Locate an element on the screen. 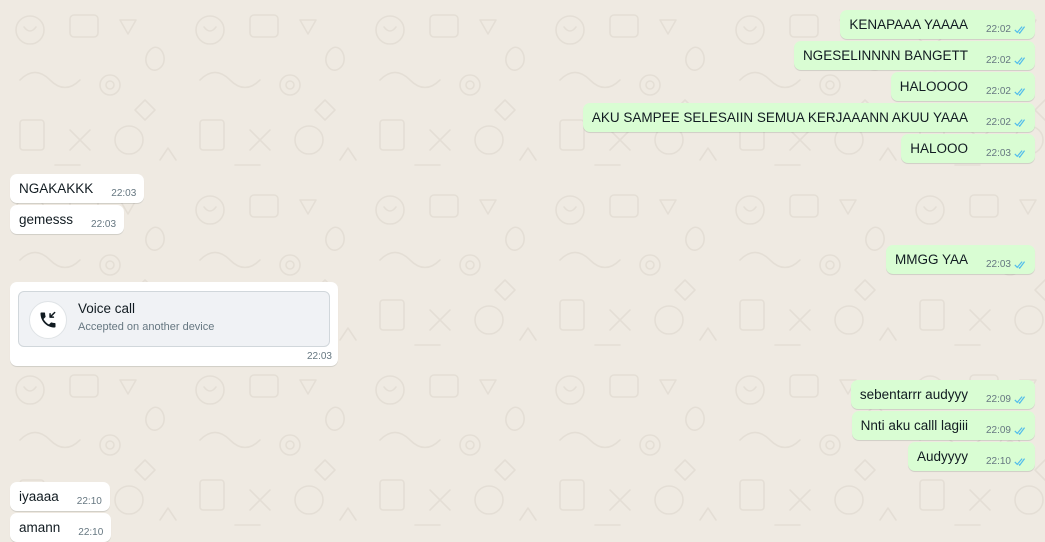  message-text: gemesss is located at coordinates (46, 219).